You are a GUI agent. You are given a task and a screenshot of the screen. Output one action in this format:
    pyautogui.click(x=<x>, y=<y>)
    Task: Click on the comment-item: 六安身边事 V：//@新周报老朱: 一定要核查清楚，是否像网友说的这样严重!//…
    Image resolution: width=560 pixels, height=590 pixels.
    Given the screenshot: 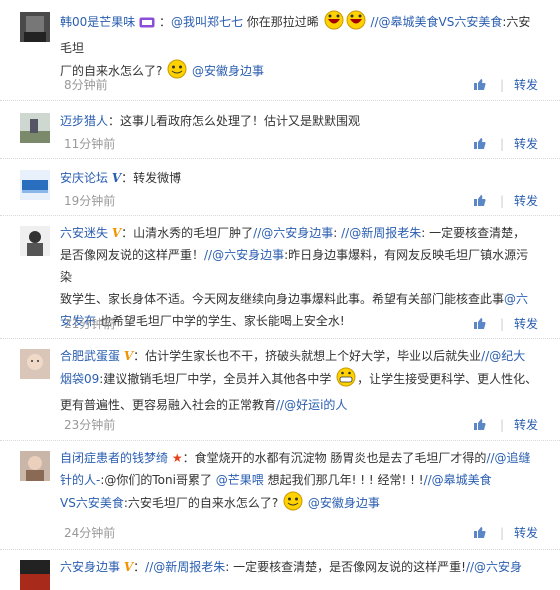 What is the action you would take?
    pyautogui.click(x=280, y=570)
    